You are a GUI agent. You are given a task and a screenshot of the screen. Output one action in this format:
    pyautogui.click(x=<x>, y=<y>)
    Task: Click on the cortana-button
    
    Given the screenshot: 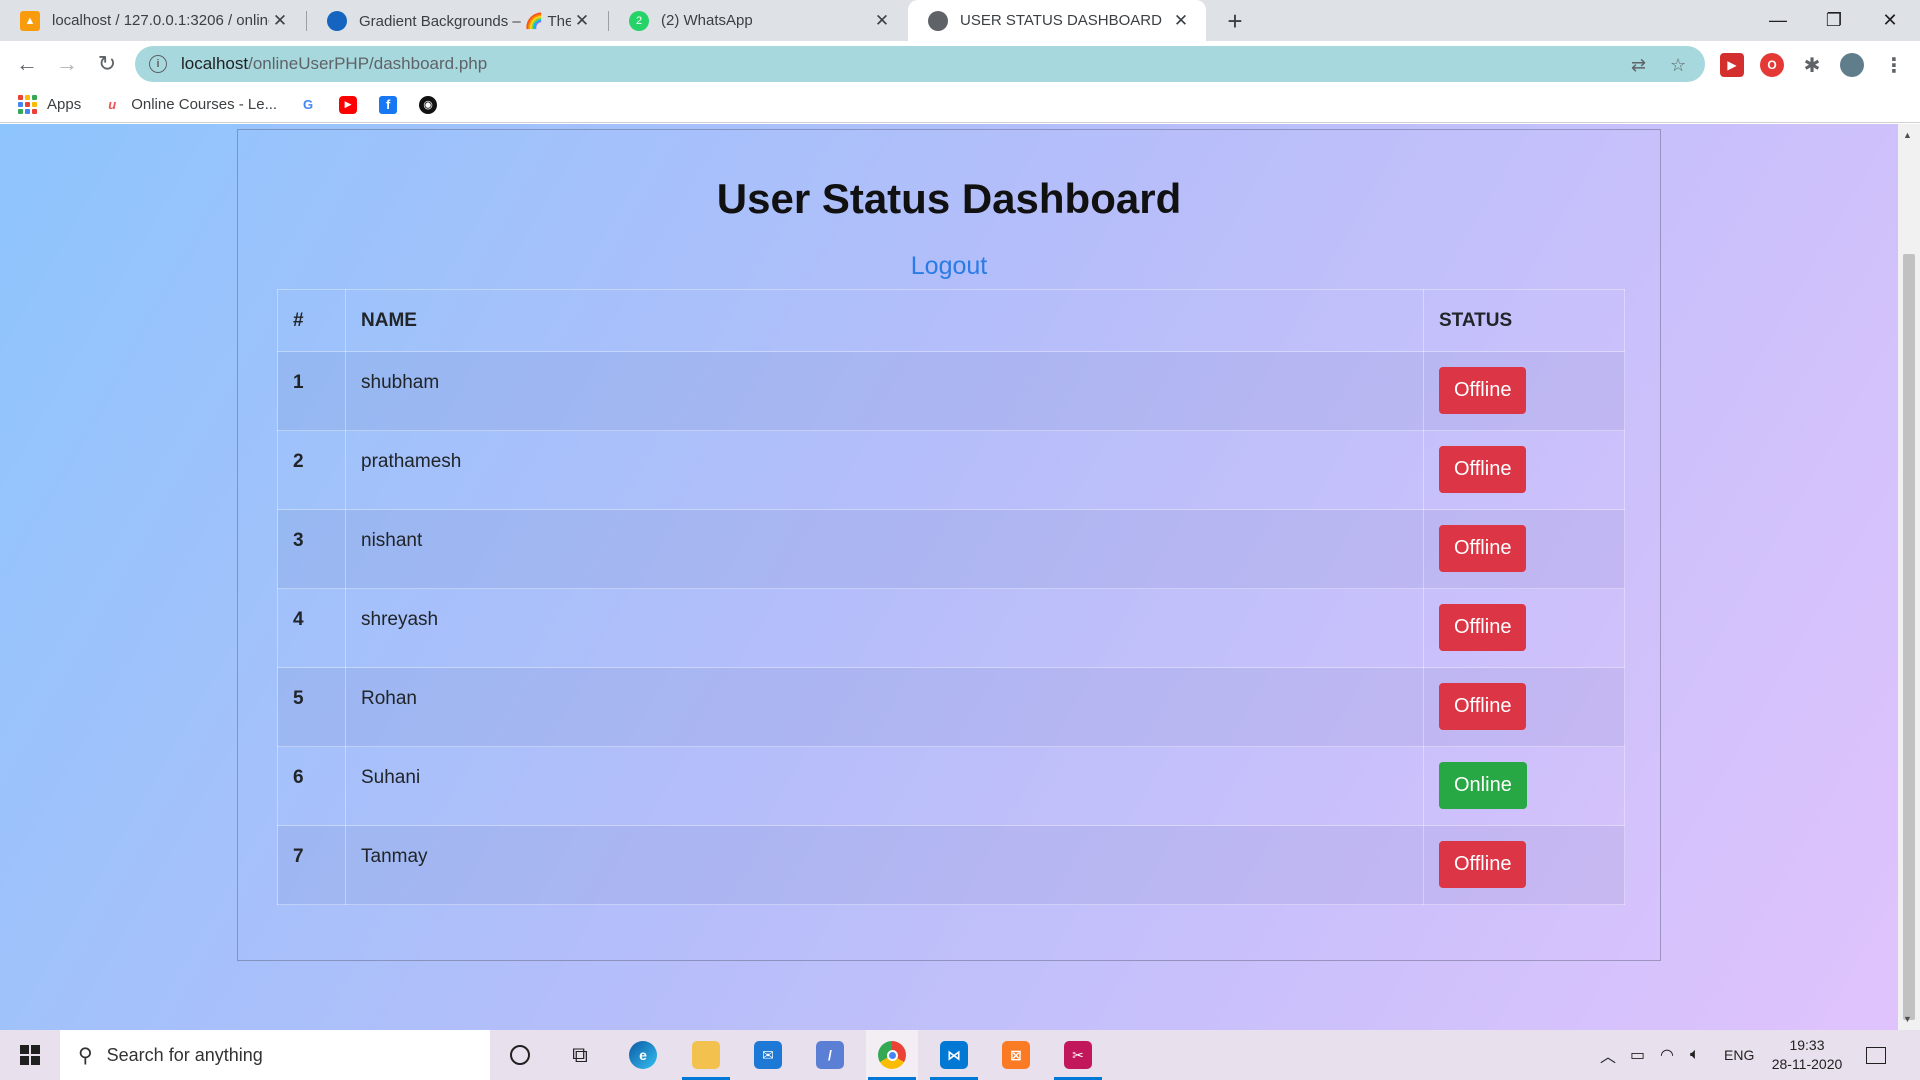 What is the action you would take?
    pyautogui.click(x=520, y=1055)
    